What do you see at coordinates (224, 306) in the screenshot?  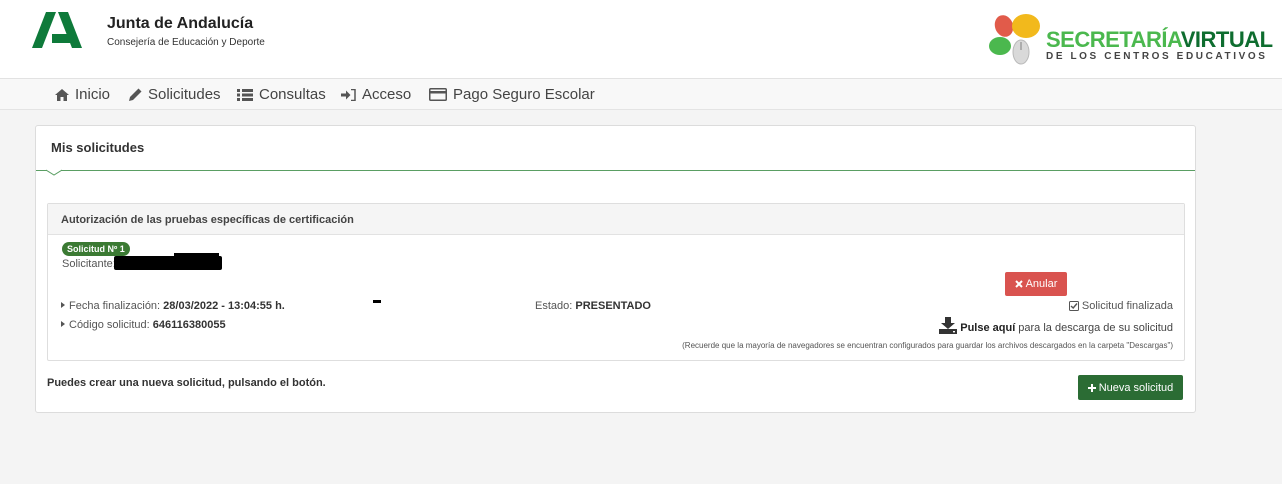 I see `fecha-value: 28/03/2022 - 13:04:55 h.` at bounding box center [224, 306].